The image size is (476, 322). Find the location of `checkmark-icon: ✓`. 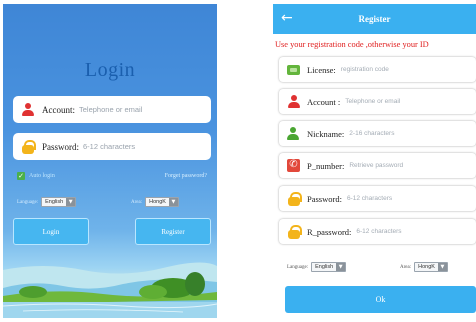

checkmark-icon: ✓ is located at coordinates (21, 176).